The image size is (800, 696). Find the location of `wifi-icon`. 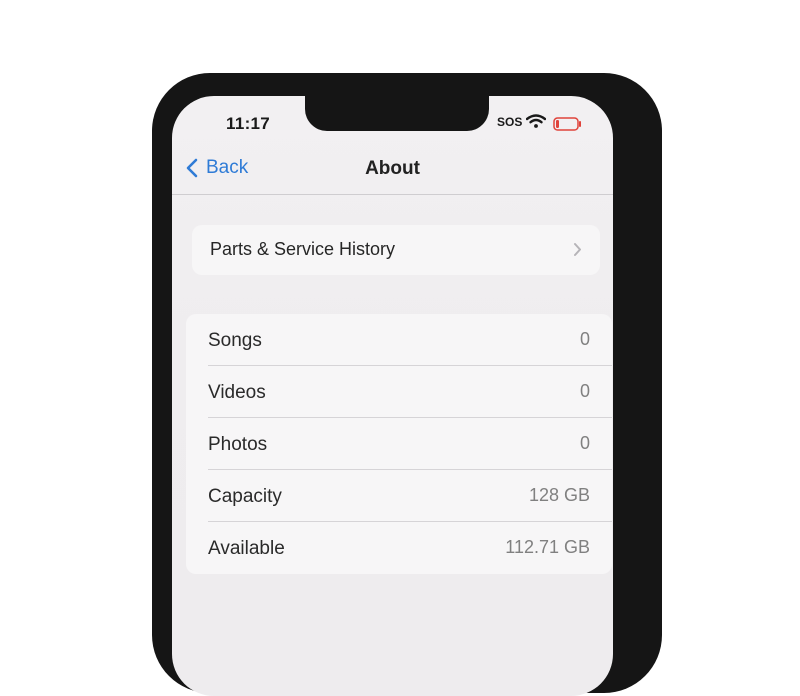

wifi-icon is located at coordinates (536, 121).